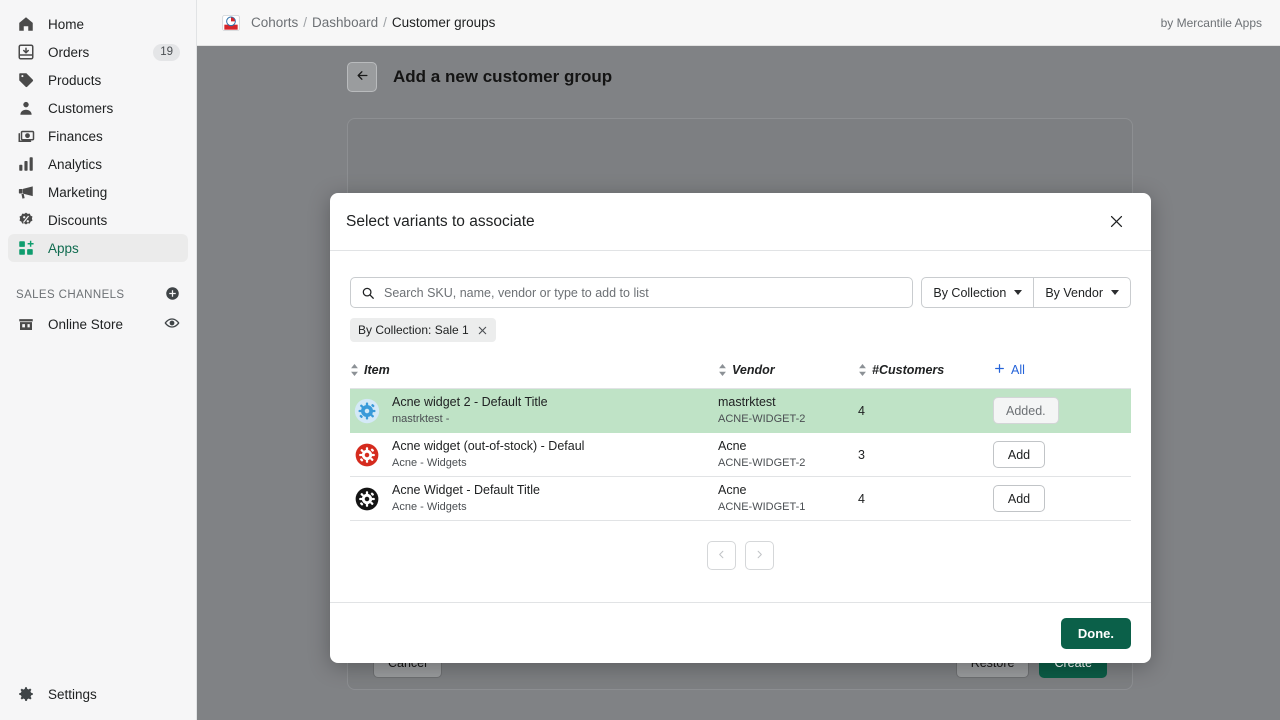 The image size is (1280, 720). I want to click on filter-chip: By Collection: Sale 1, so click(423, 330).